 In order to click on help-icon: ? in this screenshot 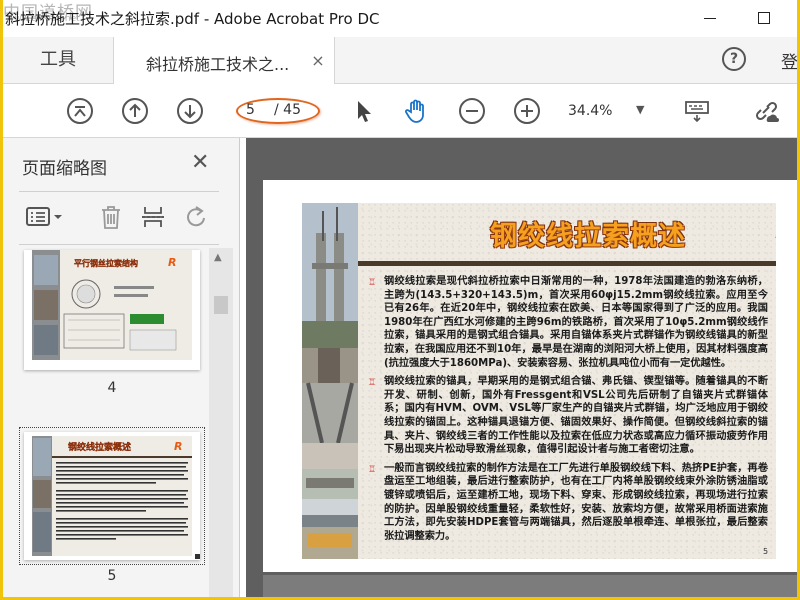, I will do `click(734, 59)`.